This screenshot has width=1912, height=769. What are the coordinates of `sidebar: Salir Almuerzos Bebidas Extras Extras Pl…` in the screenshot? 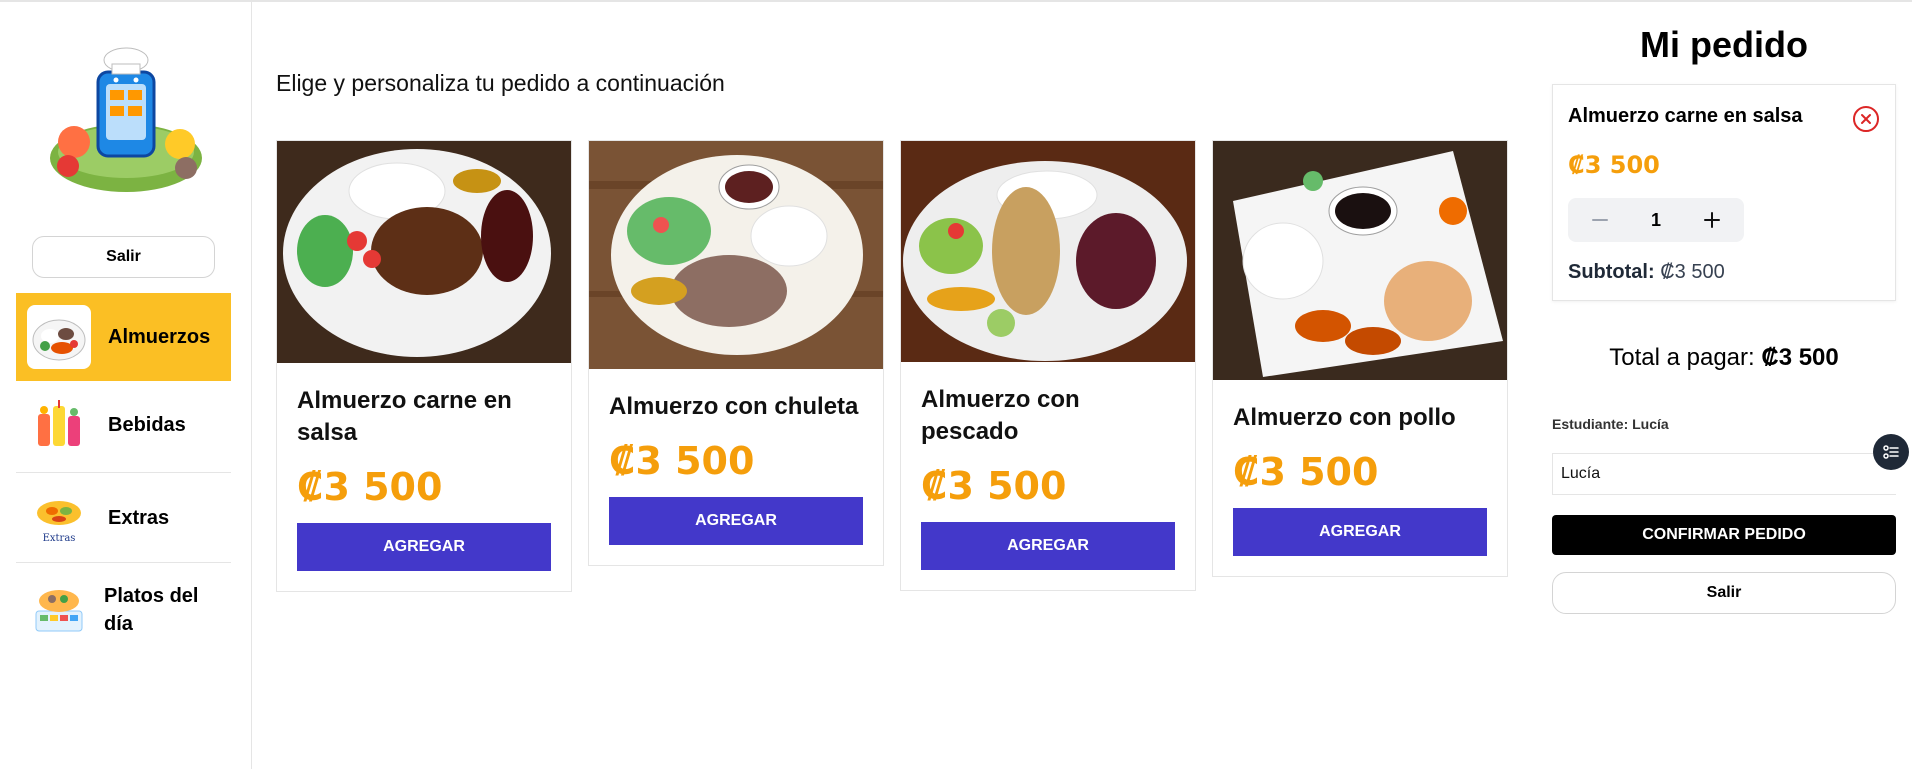 It's located at (126, 385).